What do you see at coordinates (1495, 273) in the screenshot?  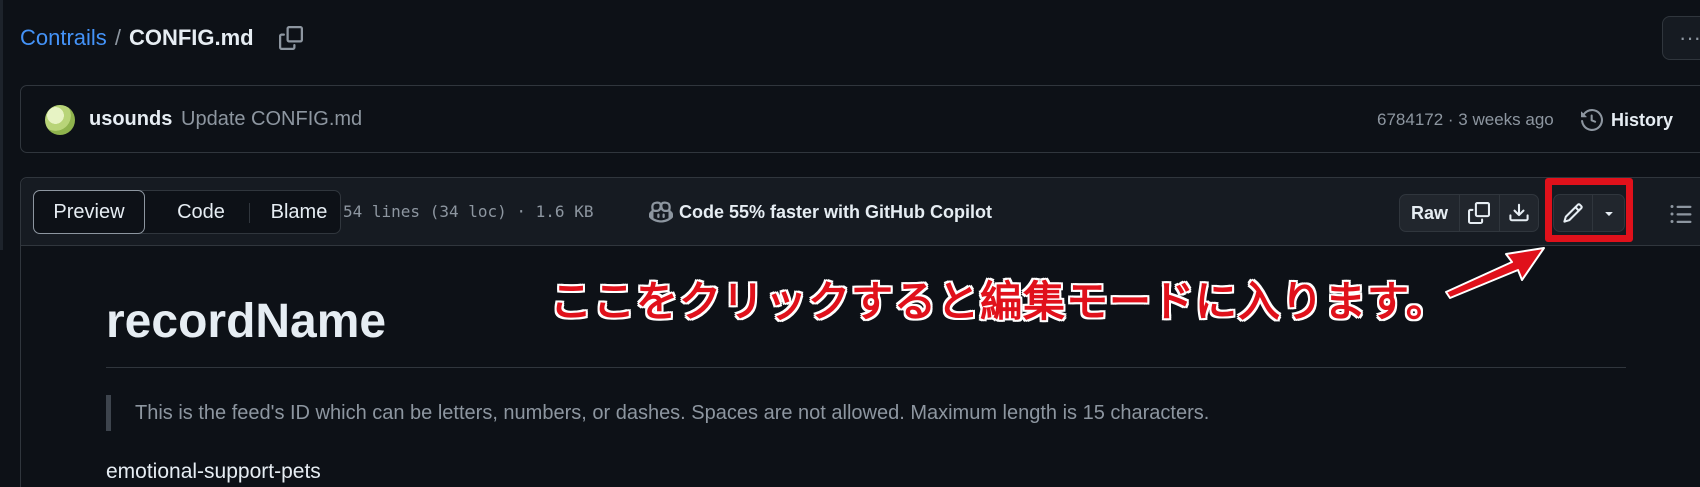 I see `annotation-arrow` at bounding box center [1495, 273].